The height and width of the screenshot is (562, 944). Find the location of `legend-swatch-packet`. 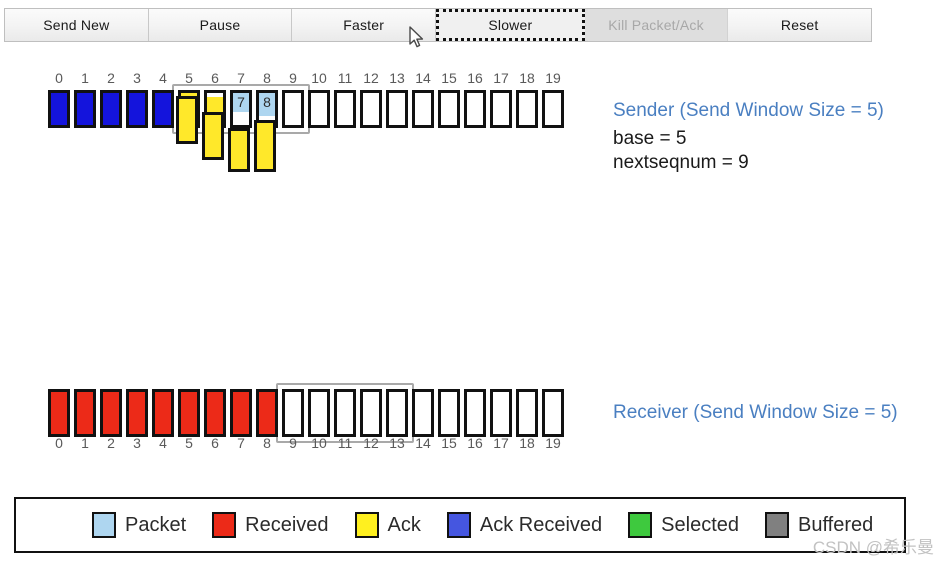

legend-swatch-packet is located at coordinates (104, 525).